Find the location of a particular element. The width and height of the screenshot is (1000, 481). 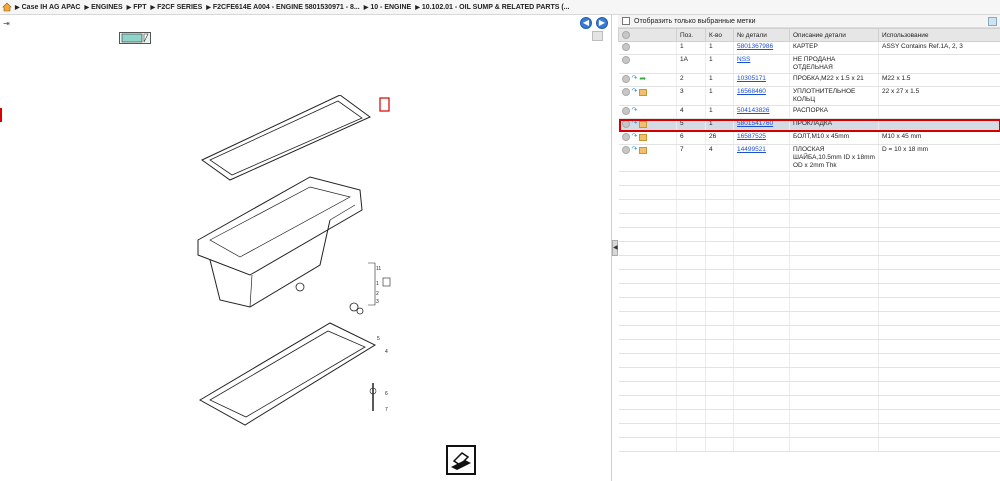

show-selected-checkbox is located at coordinates (626, 21).